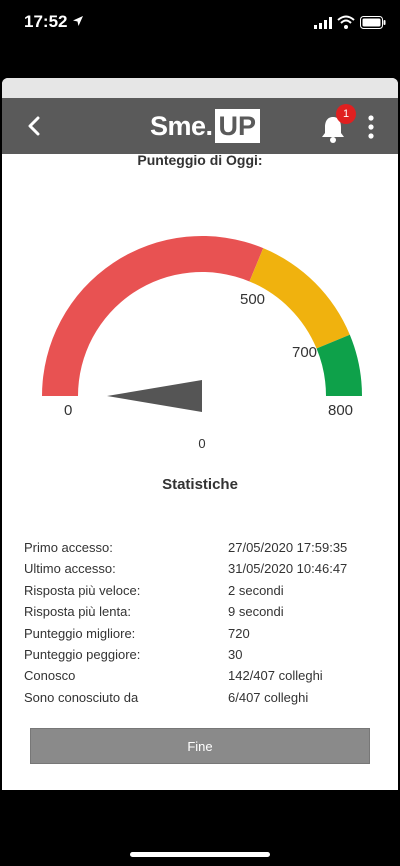 This screenshot has height=866, width=400. What do you see at coordinates (181, 125) in the screenshot?
I see `logo-text: Sme.` at bounding box center [181, 125].